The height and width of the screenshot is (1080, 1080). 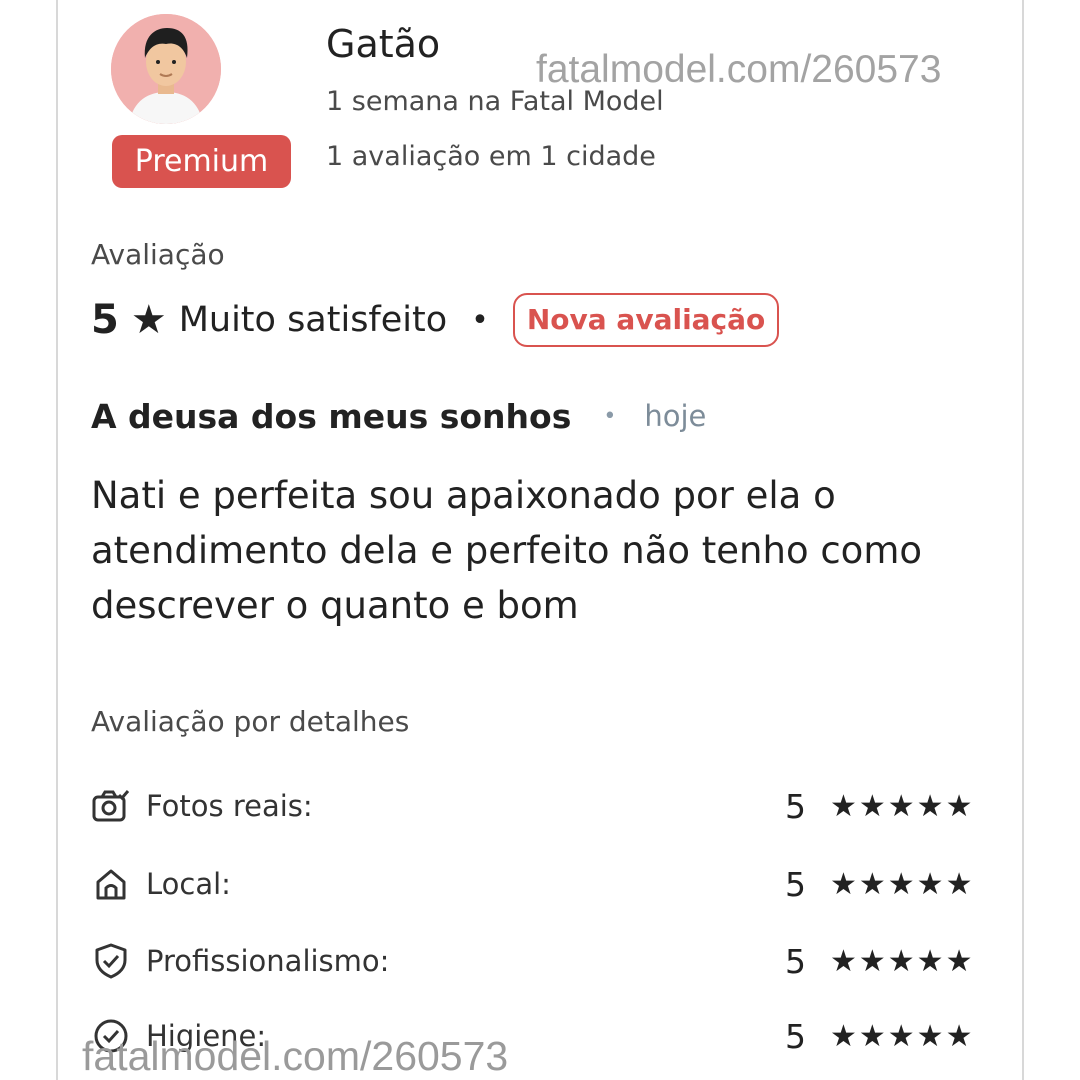 What do you see at coordinates (646, 320) in the screenshot?
I see `new-review-badge: Nova avaliação` at bounding box center [646, 320].